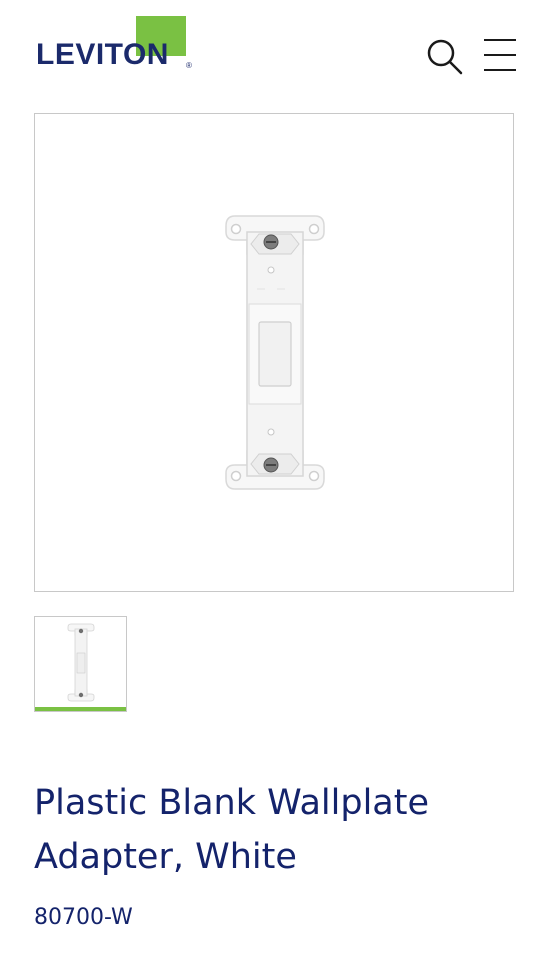 The height and width of the screenshot is (960, 550). I want to click on site-header: LEVITON ®, so click(275, 50).